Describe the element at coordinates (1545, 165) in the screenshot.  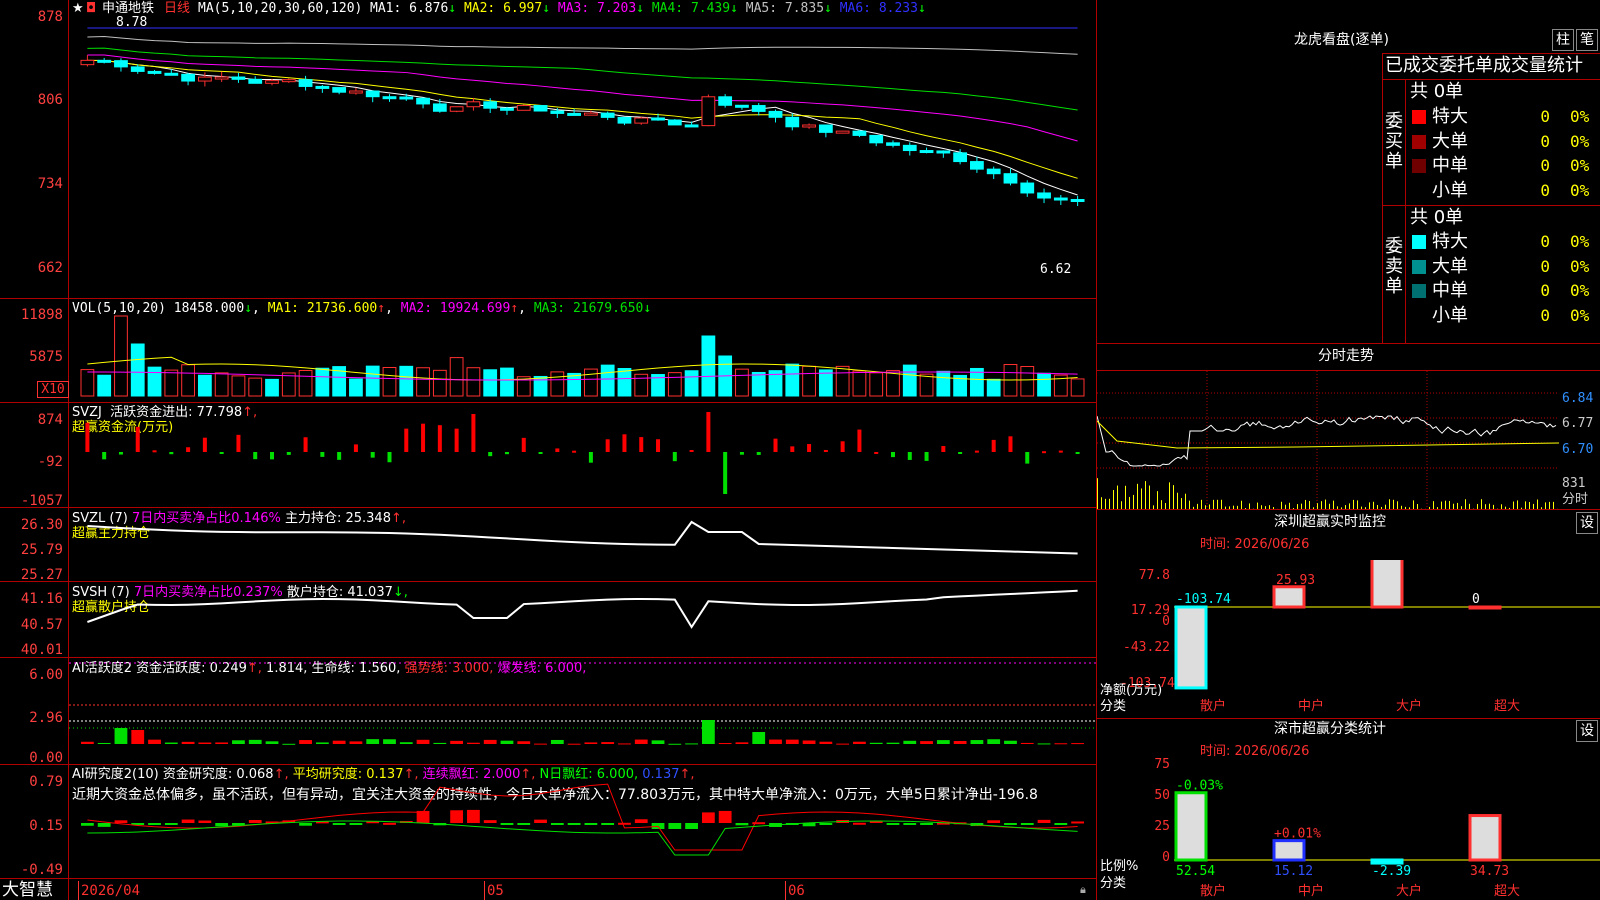
I see `row-count: 0` at that location.